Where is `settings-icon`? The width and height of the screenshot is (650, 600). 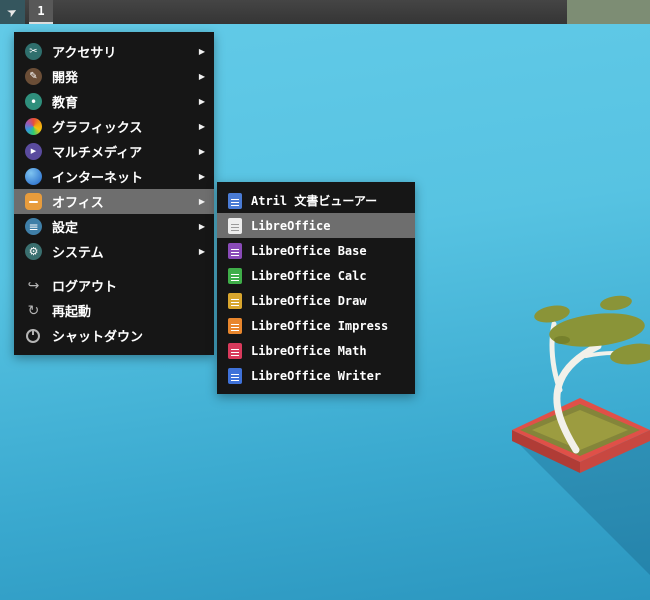 settings-icon is located at coordinates (33, 226).